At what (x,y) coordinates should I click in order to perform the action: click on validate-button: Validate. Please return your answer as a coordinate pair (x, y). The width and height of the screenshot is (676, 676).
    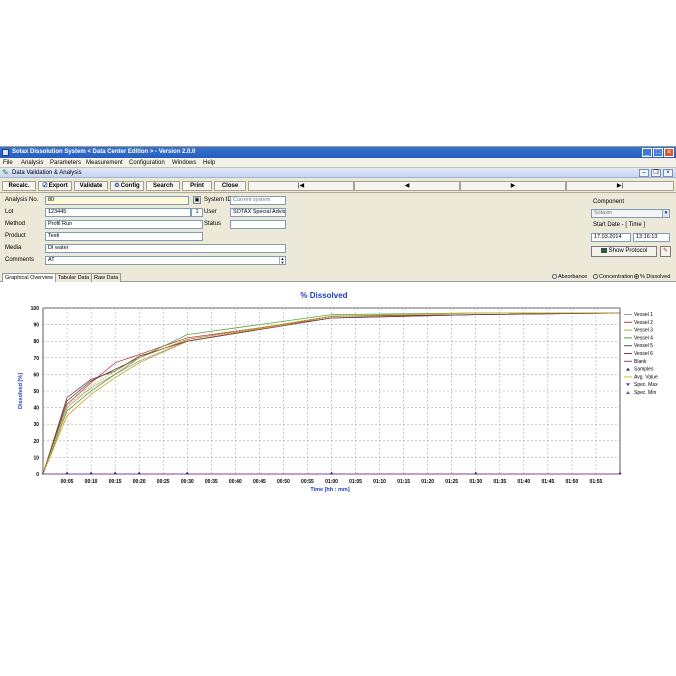
    Looking at the image, I should click on (91, 186).